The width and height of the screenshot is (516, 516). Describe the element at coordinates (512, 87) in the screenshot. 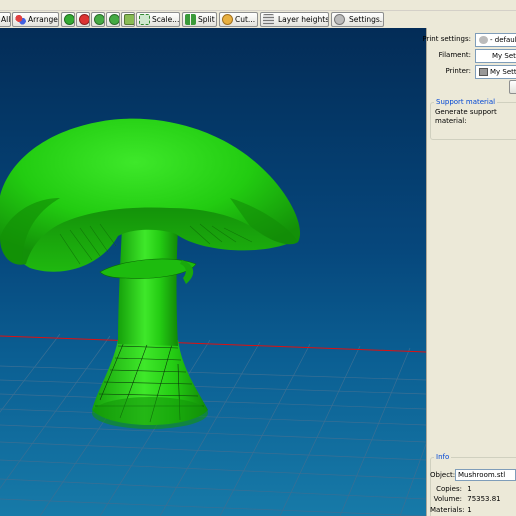

I see `settings-gear-button` at that location.